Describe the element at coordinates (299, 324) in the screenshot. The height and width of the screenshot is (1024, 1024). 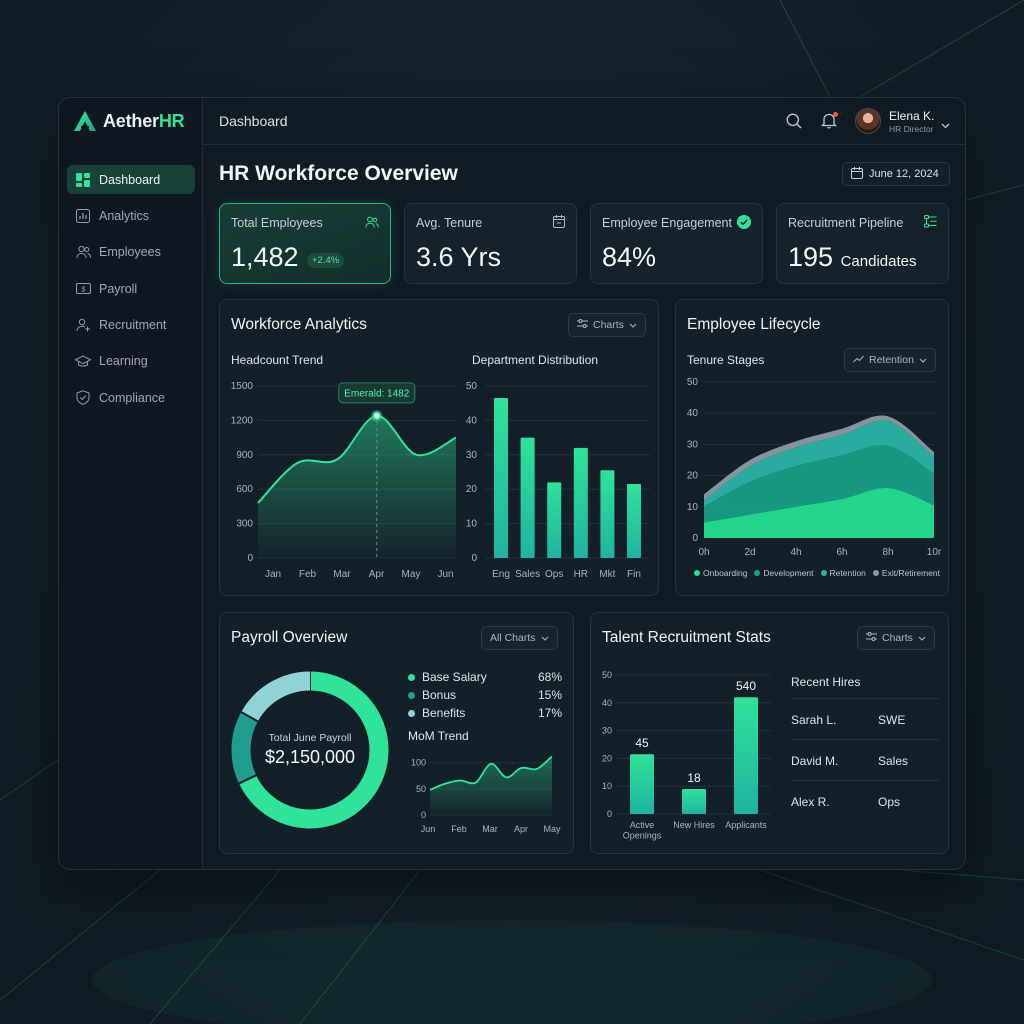
I see `card-title: Workforce Analytics` at that location.